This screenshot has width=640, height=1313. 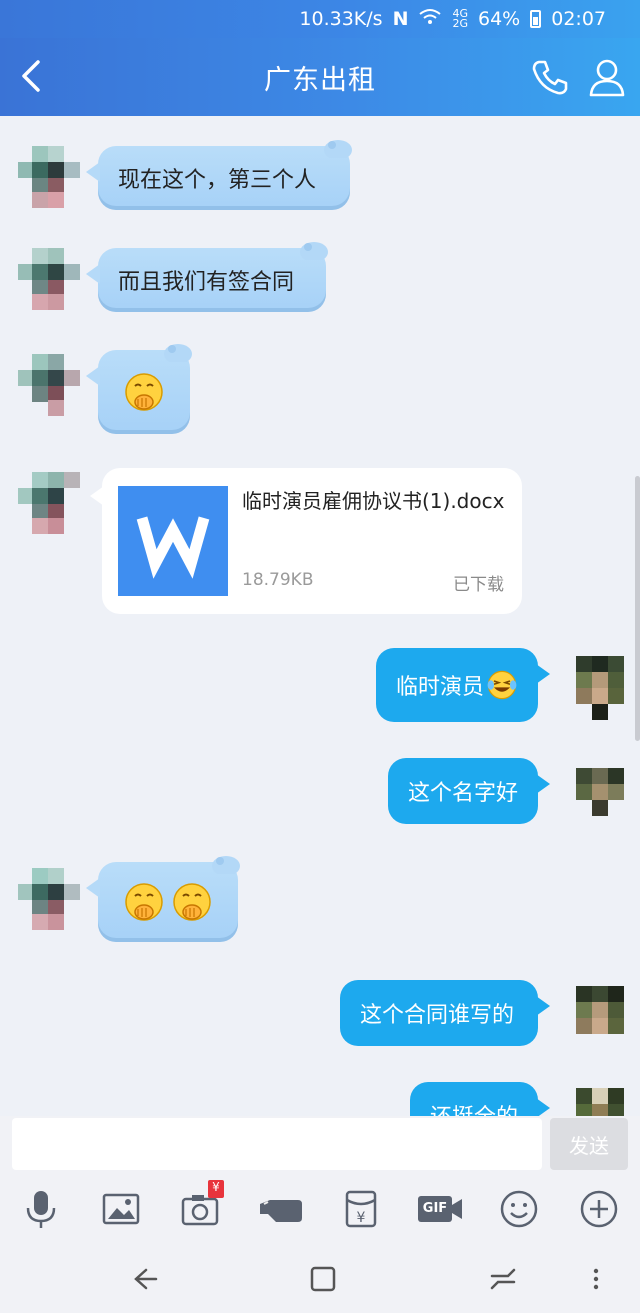 What do you see at coordinates (306, 541) in the screenshot?
I see `file-message: 临时演员雇佣协议书(1).docx 18.79KB 已下载` at bounding box center [306, 541].